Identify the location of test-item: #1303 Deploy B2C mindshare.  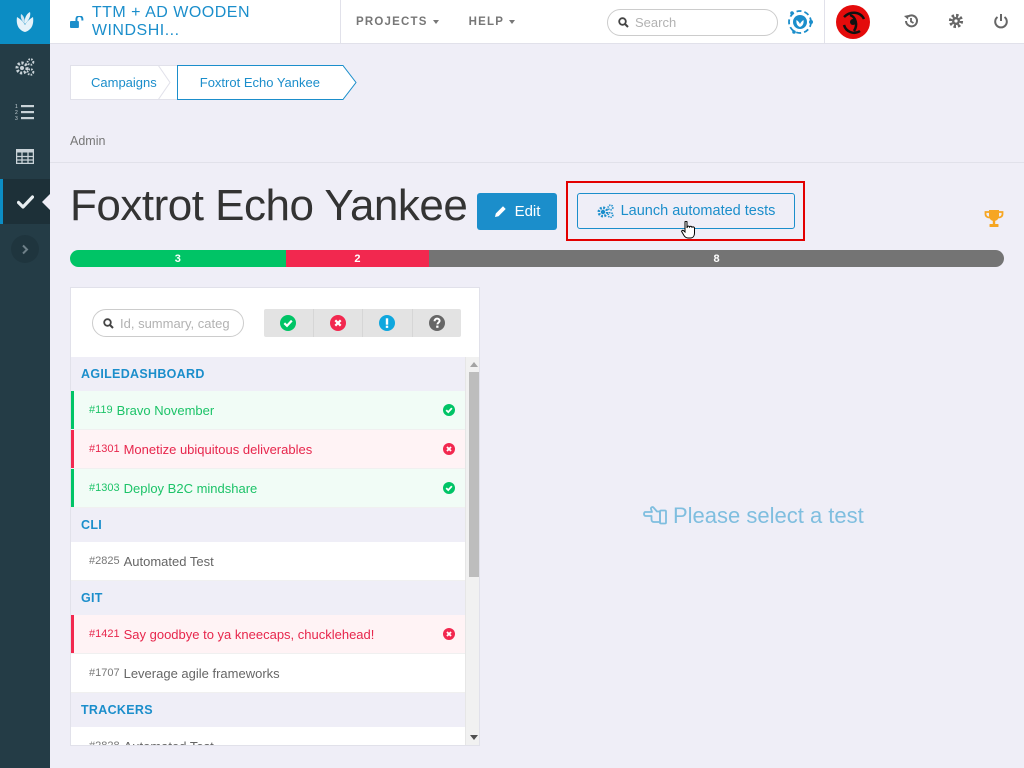
(268, 488).